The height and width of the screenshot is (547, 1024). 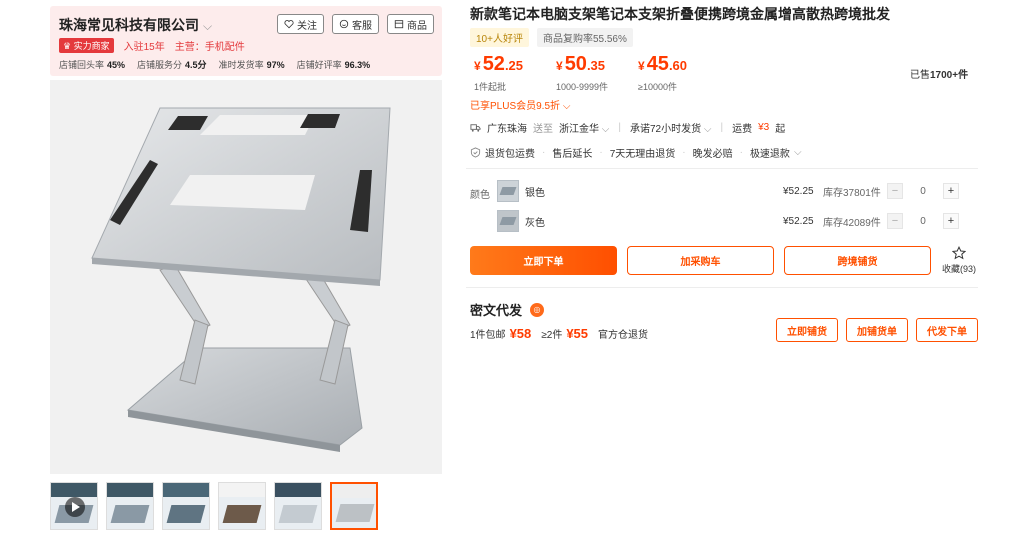 I want to click on sku-color-label: 颜色, so click(x=480, y=195).